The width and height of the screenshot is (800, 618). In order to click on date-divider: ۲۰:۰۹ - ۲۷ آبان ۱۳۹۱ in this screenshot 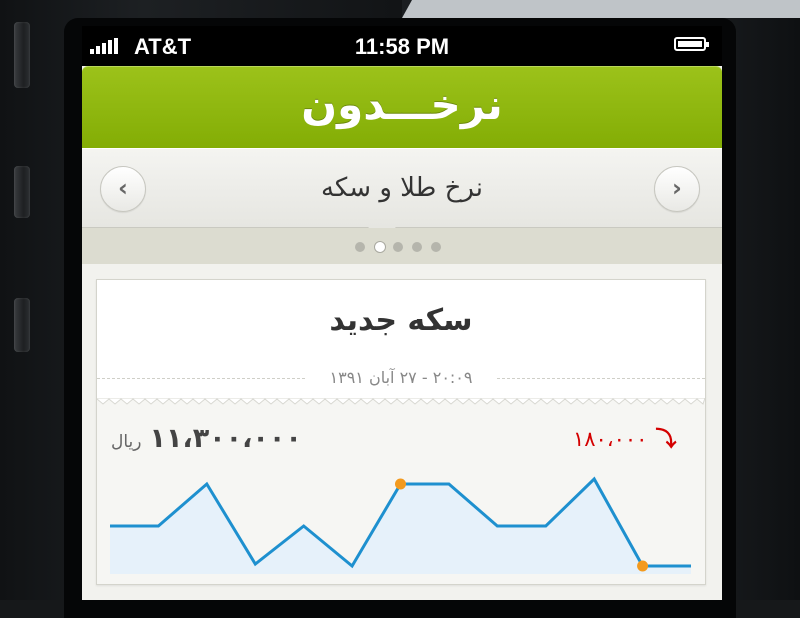, I will do `click(401, 378)`.